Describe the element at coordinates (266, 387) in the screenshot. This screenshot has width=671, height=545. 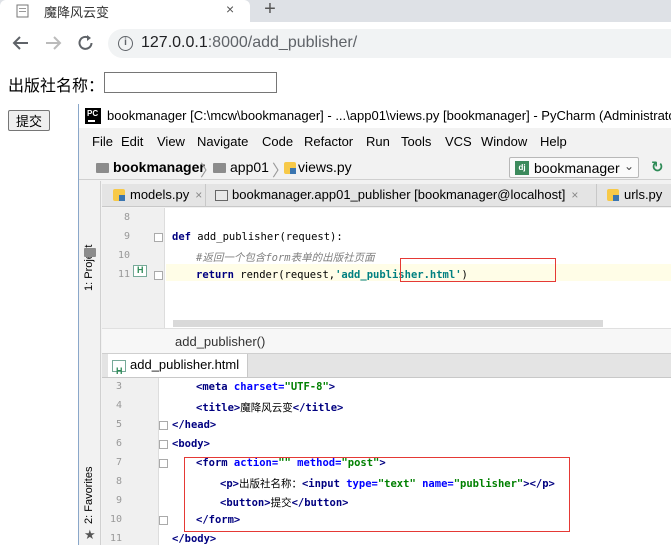
I see `code-line-meta: <meta charset="UTF-8">` at that location.